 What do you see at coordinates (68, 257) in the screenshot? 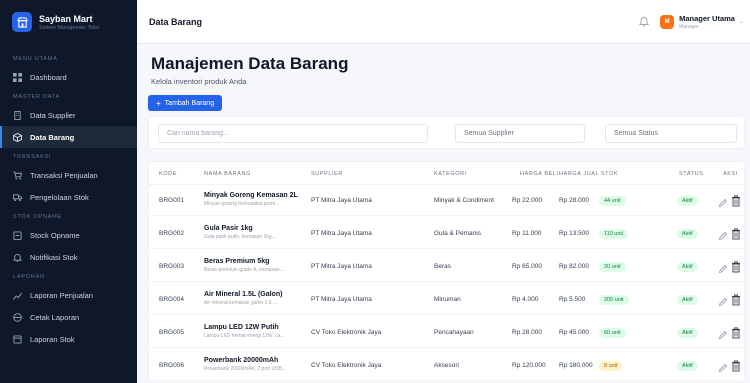
I see `sidebar-item-notifikasi-stok: Notifikasi Stok` at bounding box center [68, 257].